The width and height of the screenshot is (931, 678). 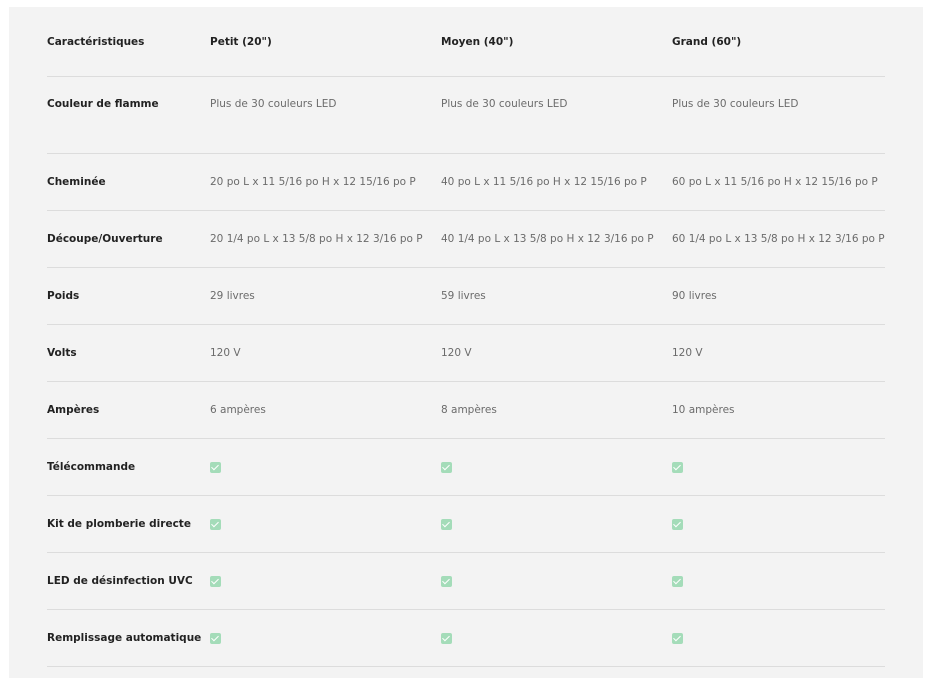 I want to click on row-label: Remplissage automatique, so click(x=128, y=638).